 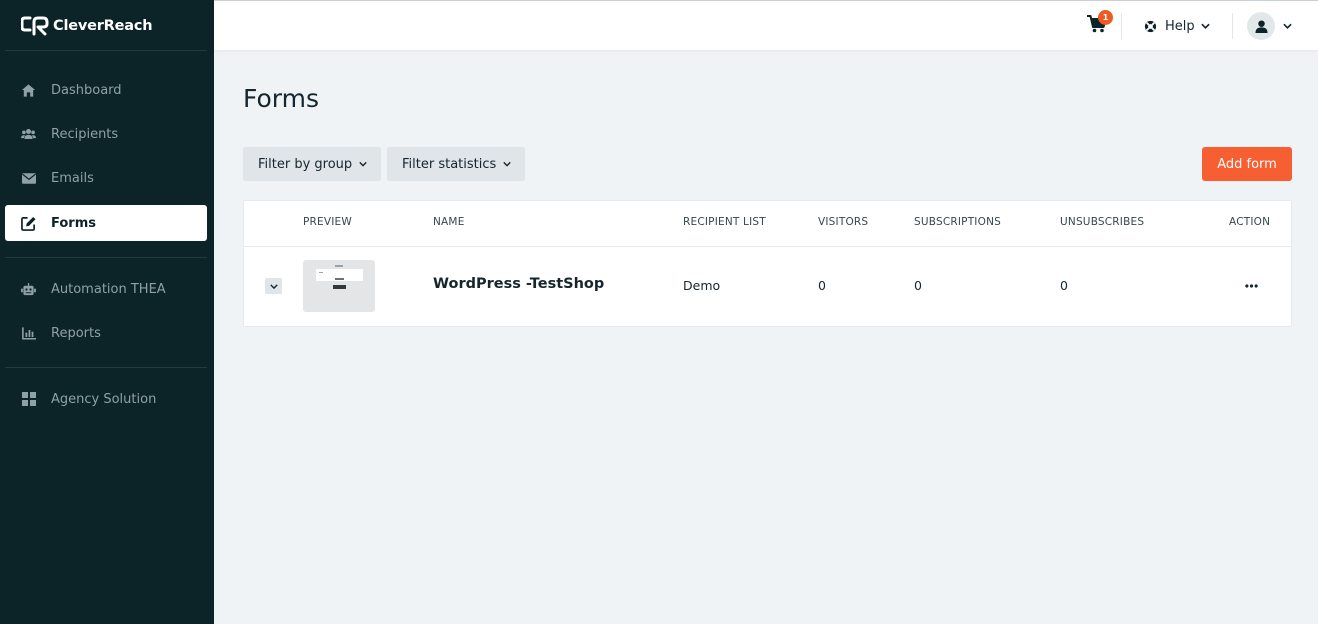 I want to click on user-icon, so click(x=1261, y=26).